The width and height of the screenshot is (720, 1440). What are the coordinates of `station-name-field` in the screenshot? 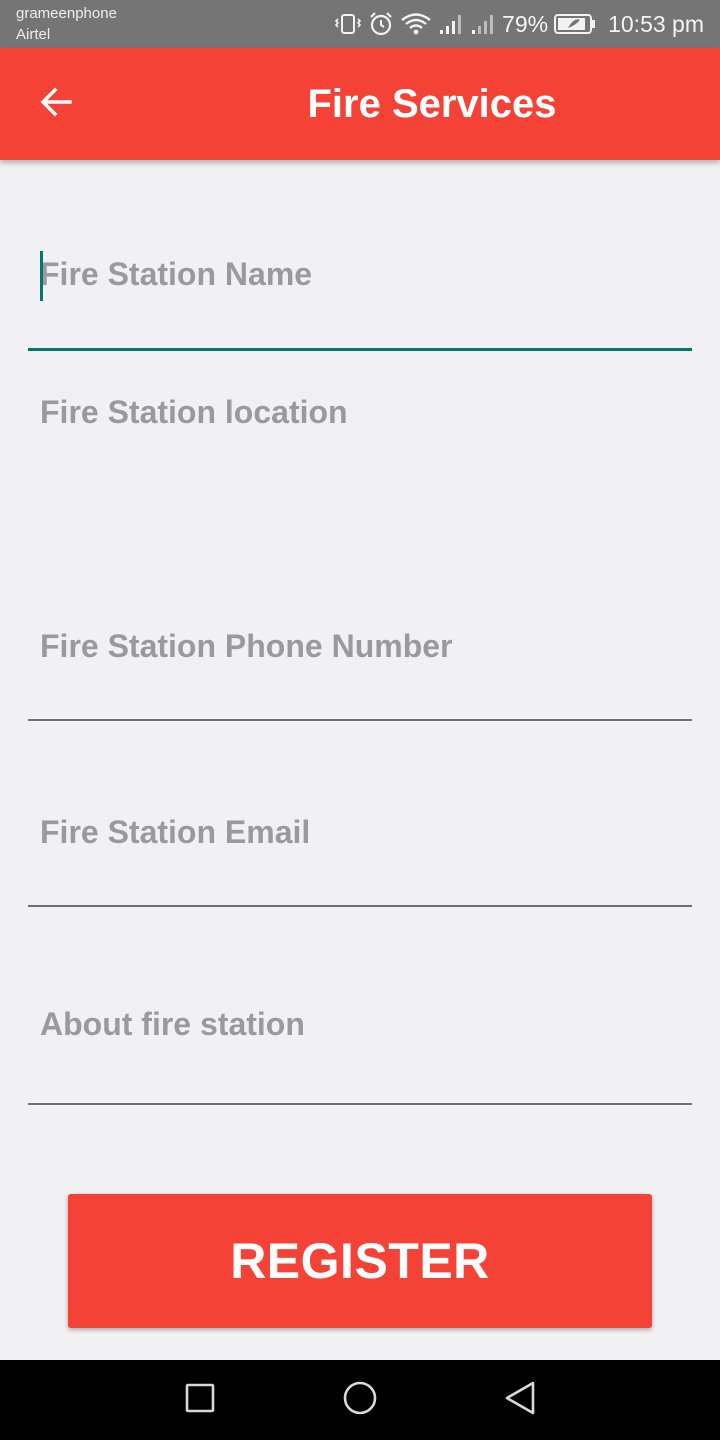 It's located at (360, 299).